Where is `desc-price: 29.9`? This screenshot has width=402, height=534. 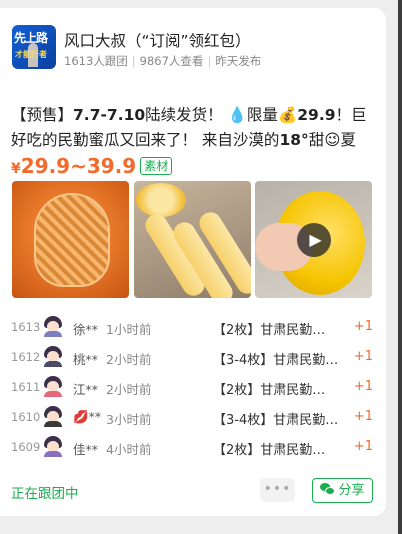 desc-price: 29.9 is located at coordinates (316, 115).